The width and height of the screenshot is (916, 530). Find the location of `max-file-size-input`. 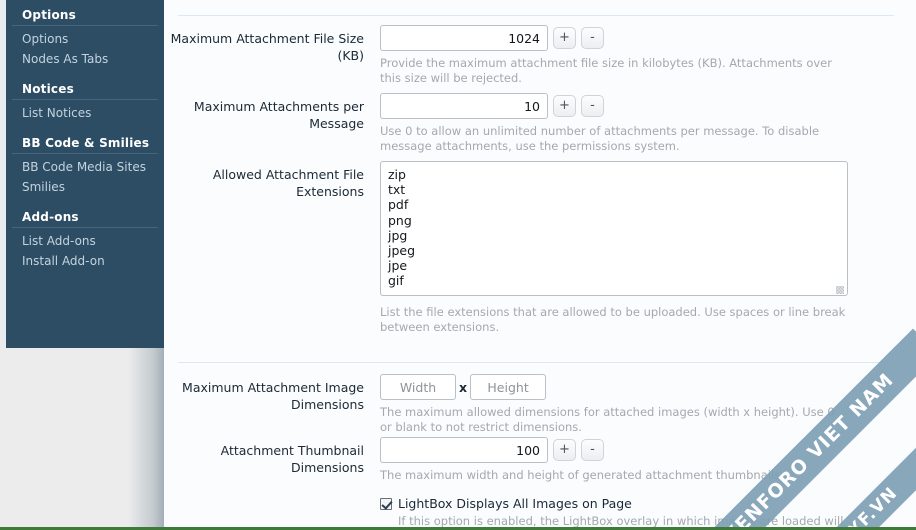

max-file-size-input is located at coordinates (464, 38).